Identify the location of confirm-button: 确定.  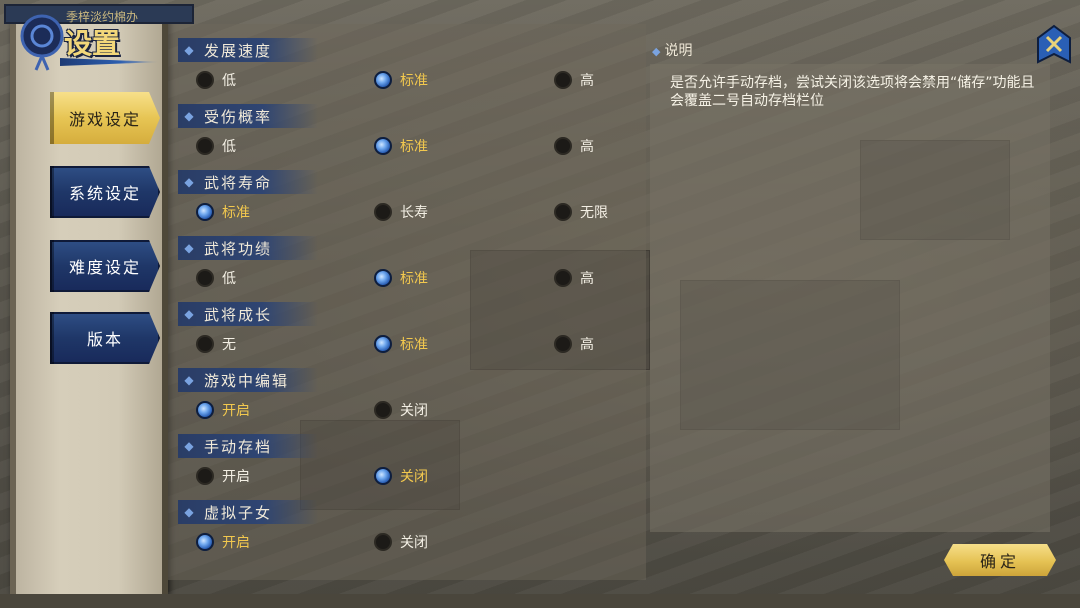
(1000, 560).